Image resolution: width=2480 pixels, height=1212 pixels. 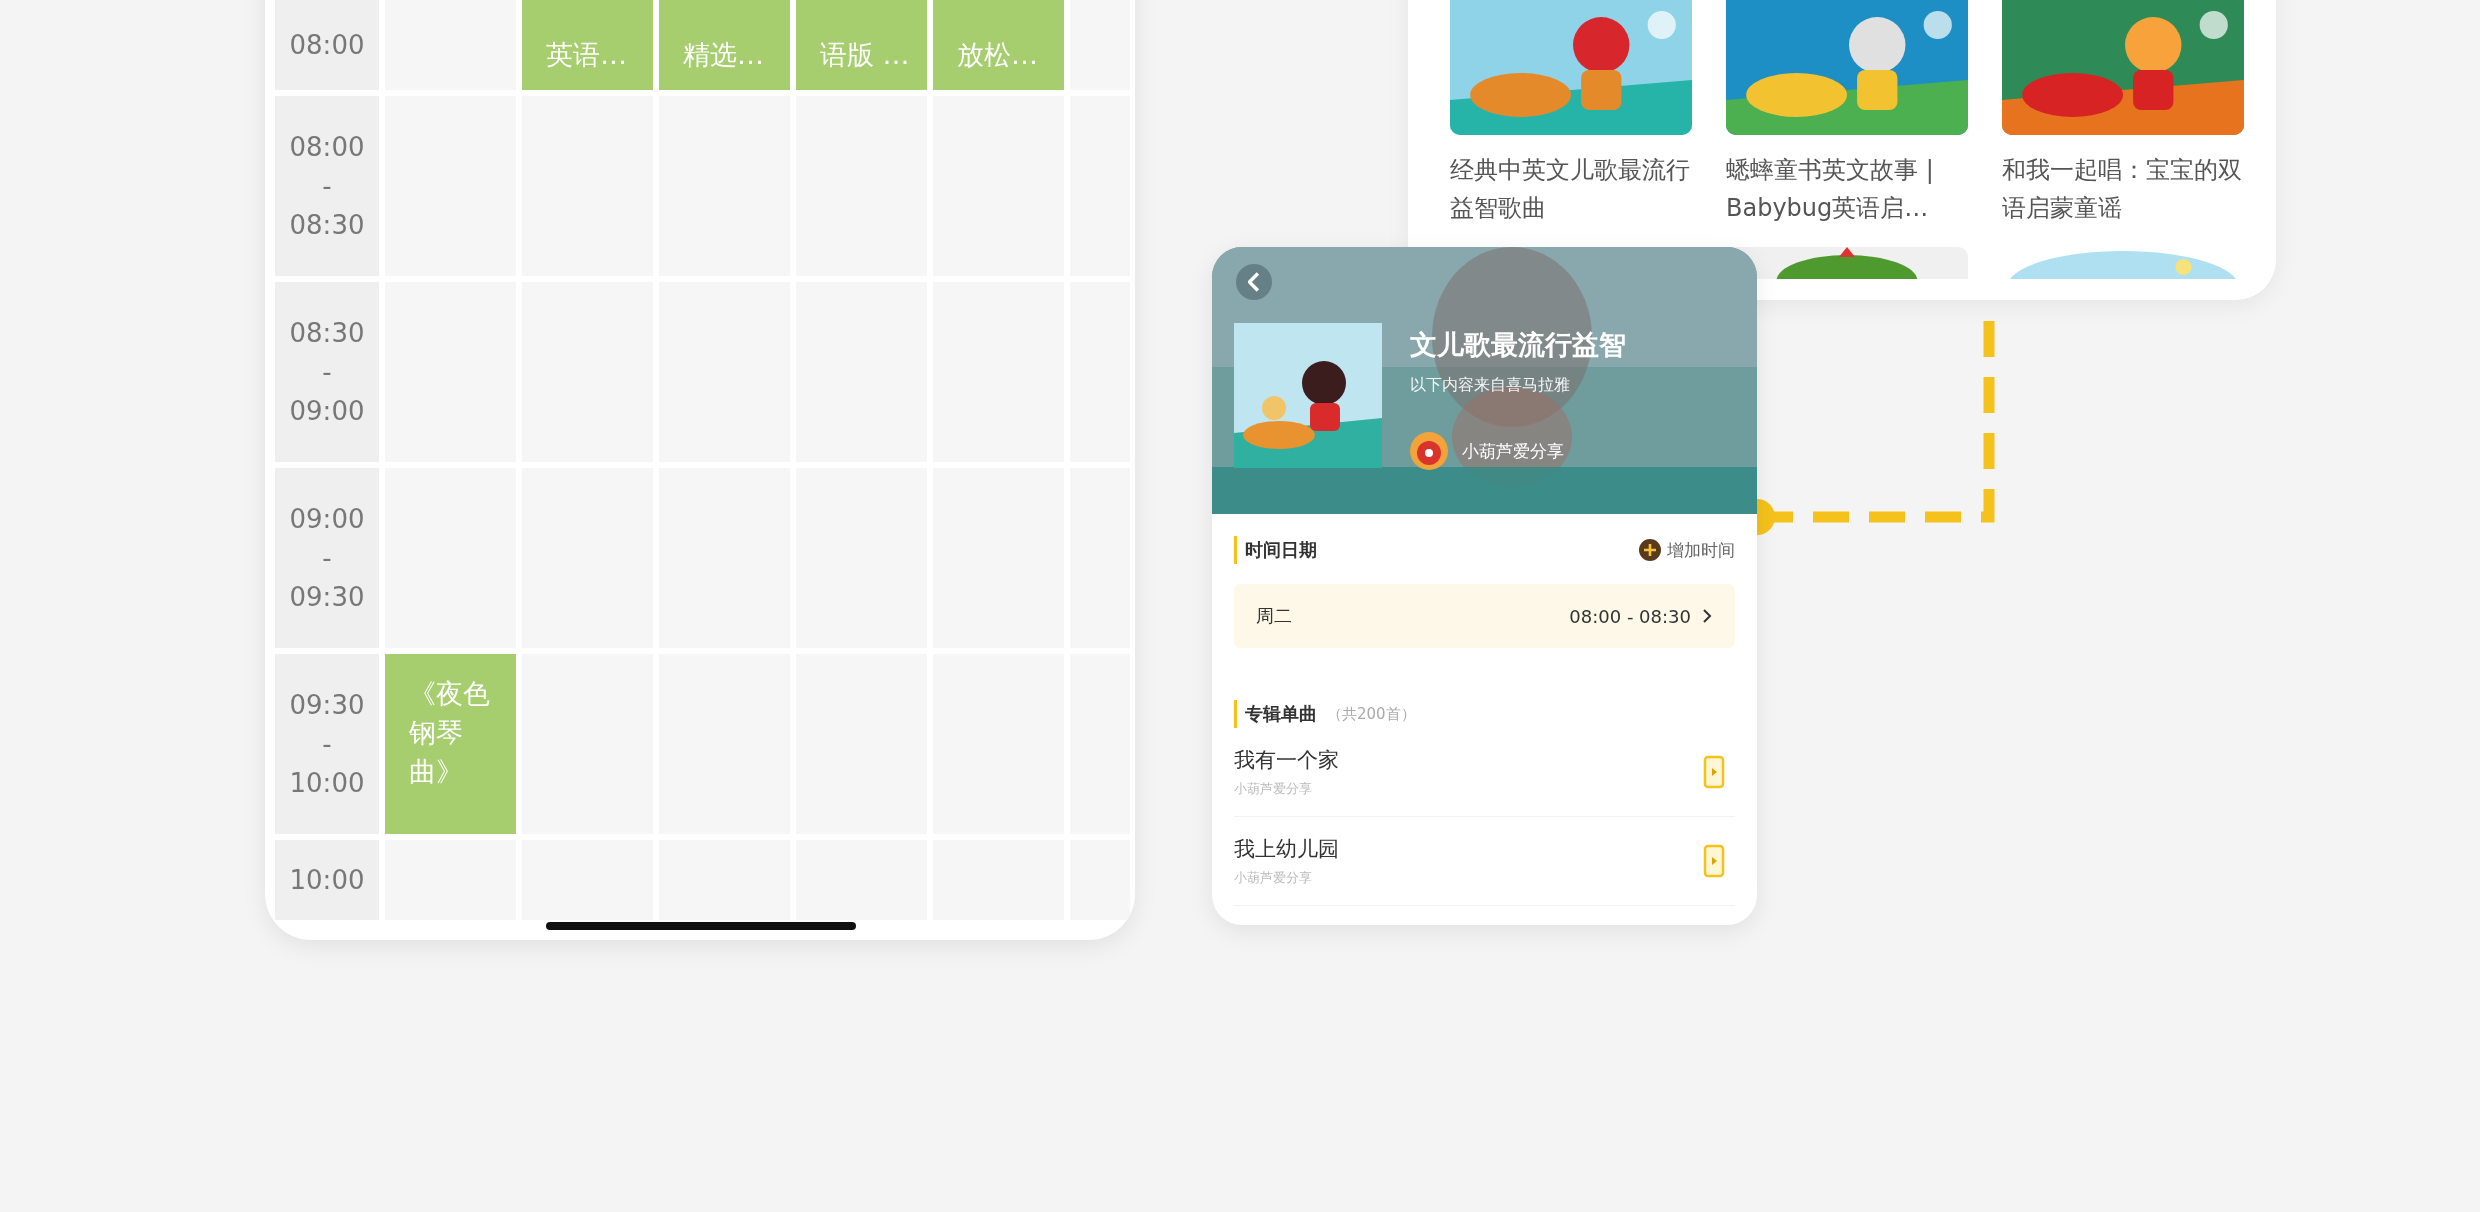 What do you see at coordinates (1484, 772) in the screenshot?
I see `track-row: 我有一个家 小葫芦爱分享` at bounding box center [1484, 772].